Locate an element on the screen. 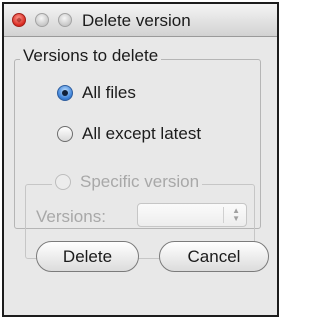  radio-all-files: All files is located at coordinates (96, 93).